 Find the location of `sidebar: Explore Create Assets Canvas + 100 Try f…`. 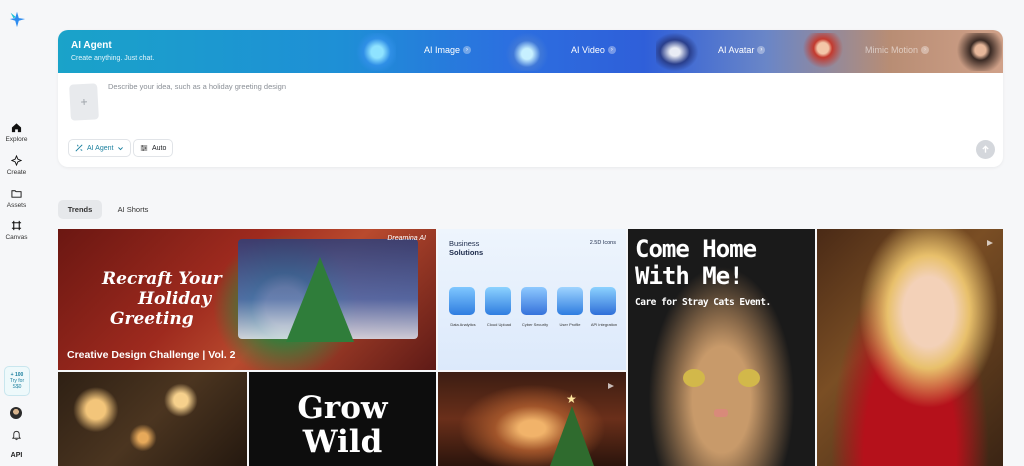

sidebar: Explore Create Assets Canvas + 100 Try f… is located at coordinates (16, 233).